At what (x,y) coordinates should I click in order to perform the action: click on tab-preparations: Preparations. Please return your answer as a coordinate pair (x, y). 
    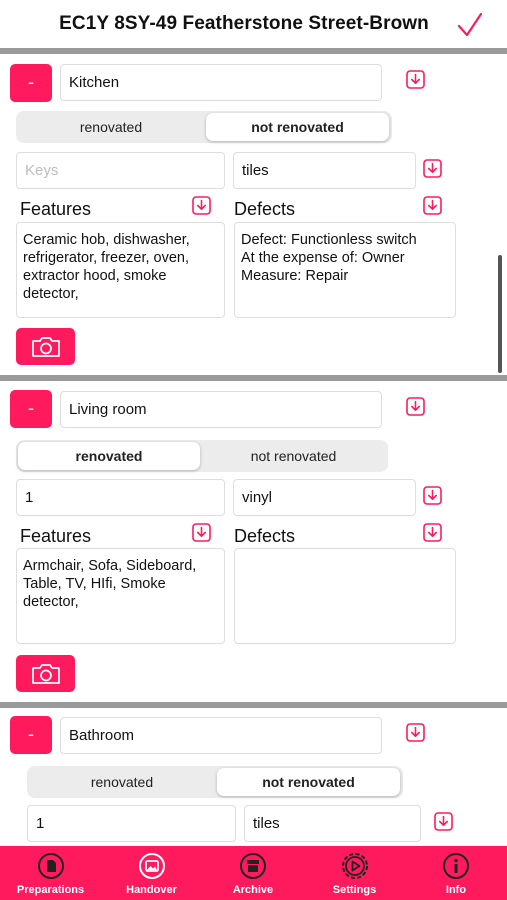
    Looking at the image, I should click on (50, 873).